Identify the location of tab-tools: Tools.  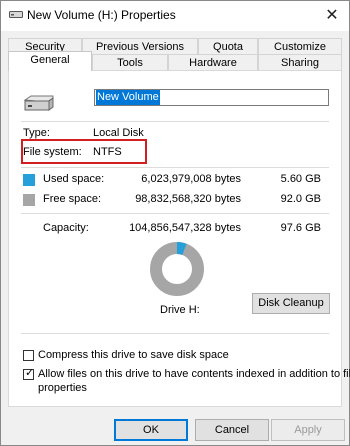
(130, 62).